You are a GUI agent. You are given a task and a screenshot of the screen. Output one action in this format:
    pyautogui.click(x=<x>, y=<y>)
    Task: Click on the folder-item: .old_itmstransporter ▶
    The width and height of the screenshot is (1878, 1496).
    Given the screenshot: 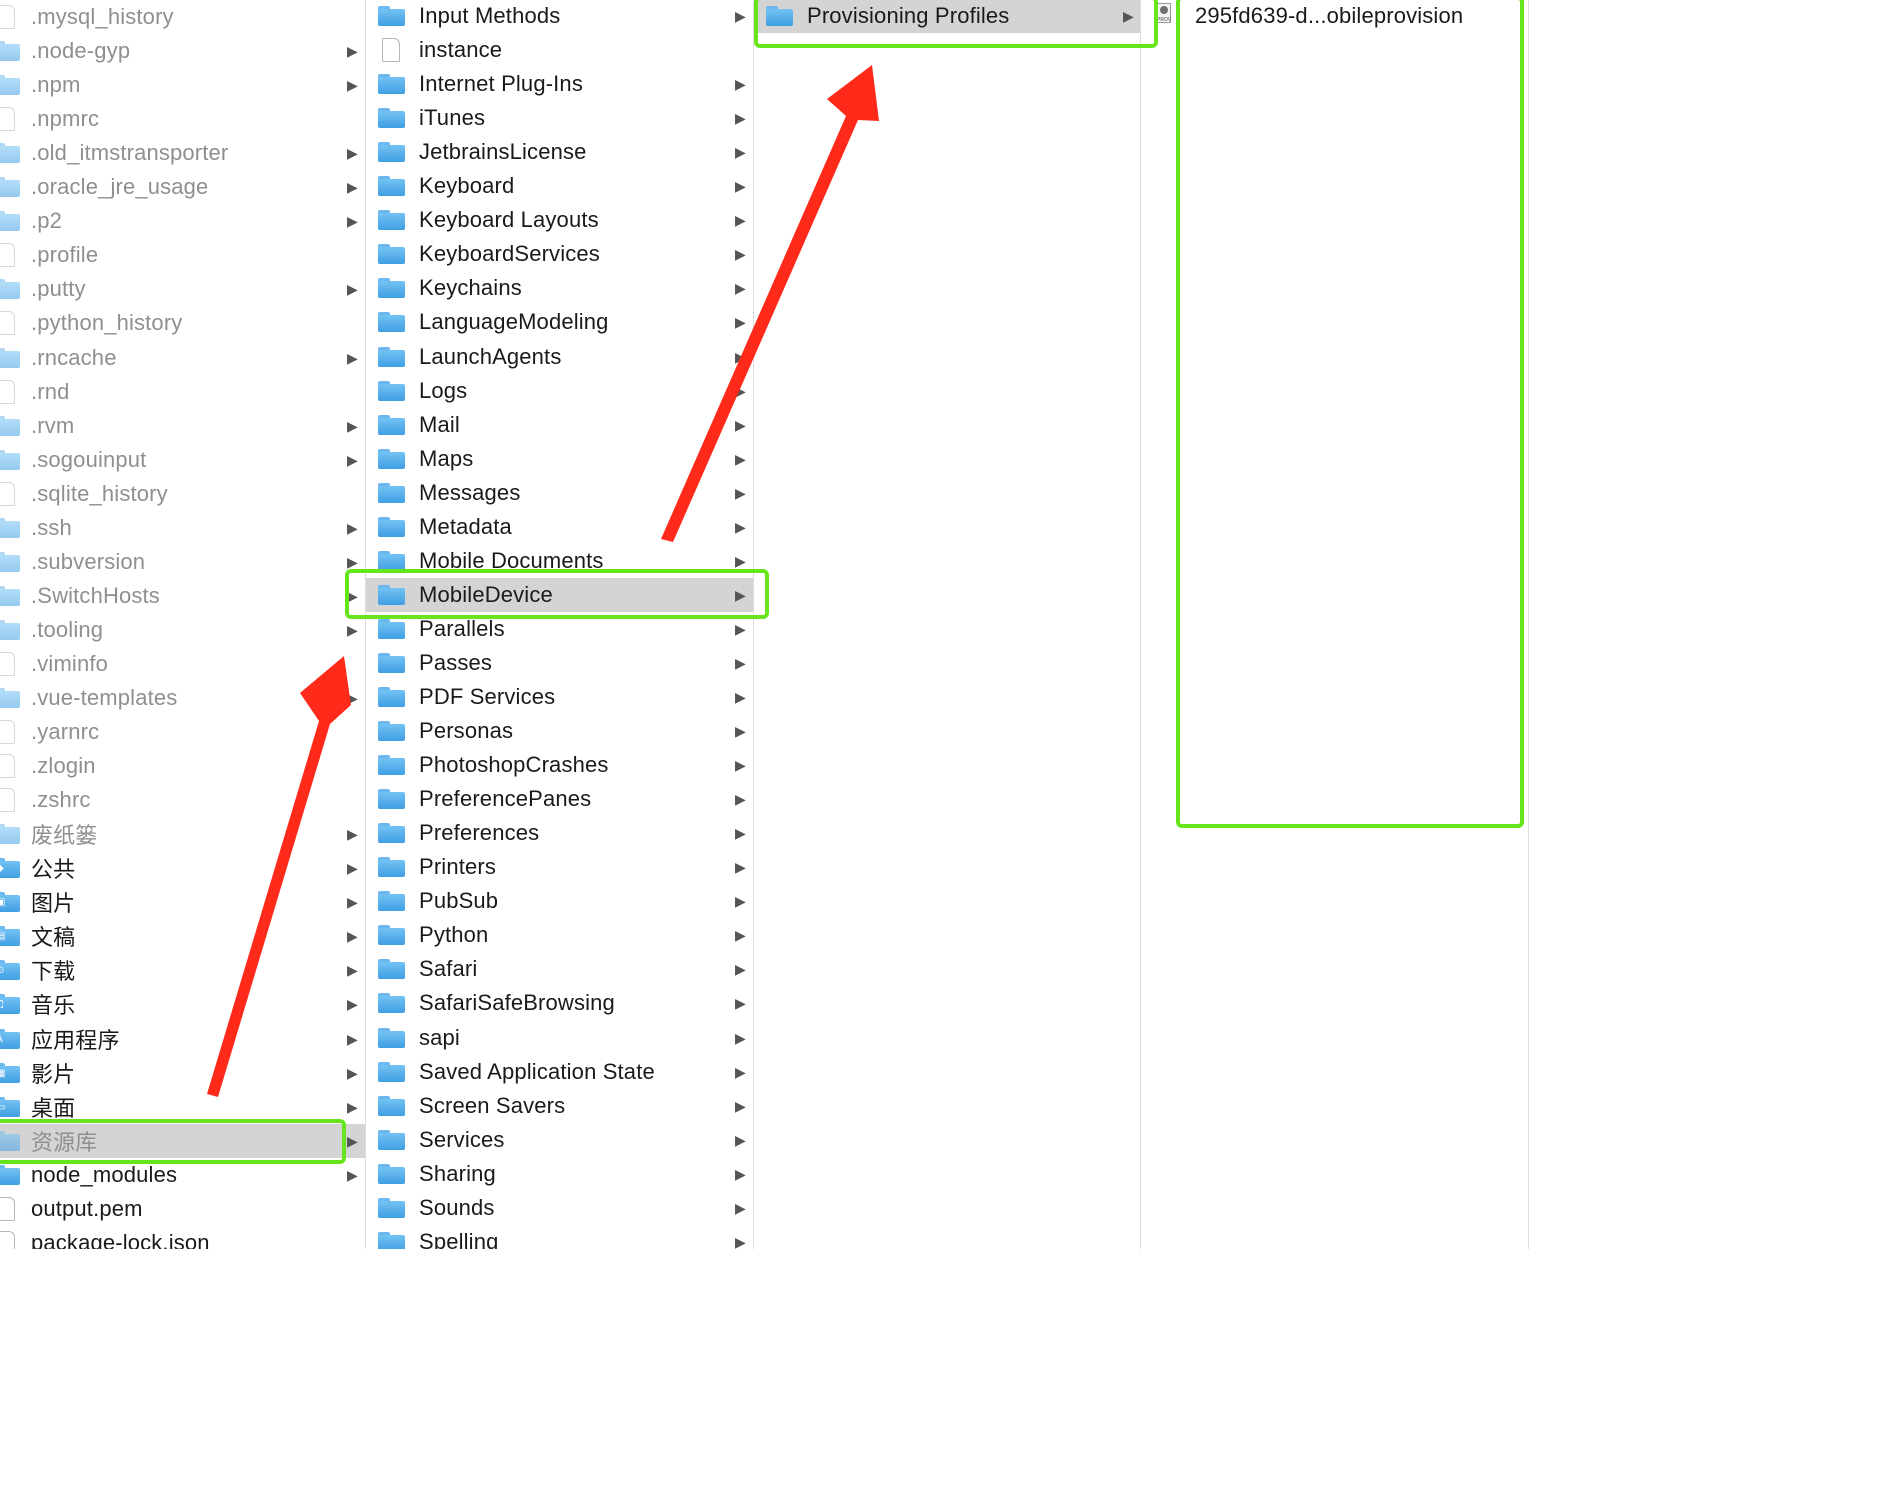 What is the action you would take?
    pyautogui.click(x=182, y=153)
    